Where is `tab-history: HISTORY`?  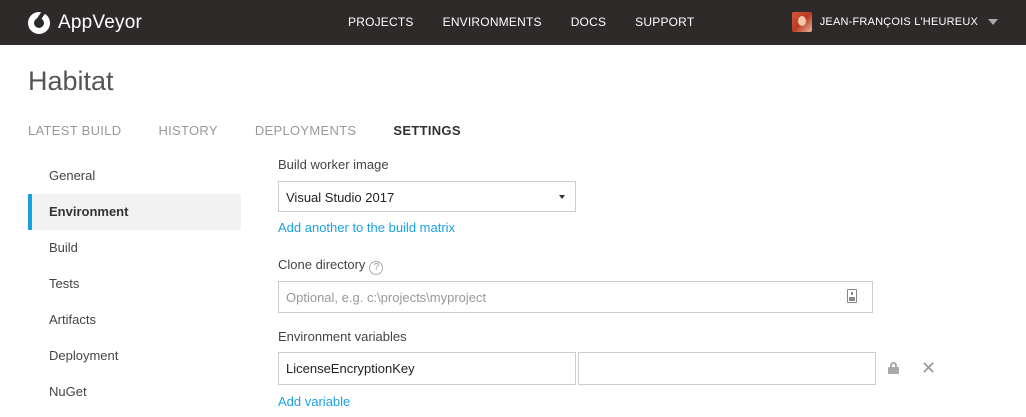
tab-history: HISTORY is located at coordinates (187, 130).